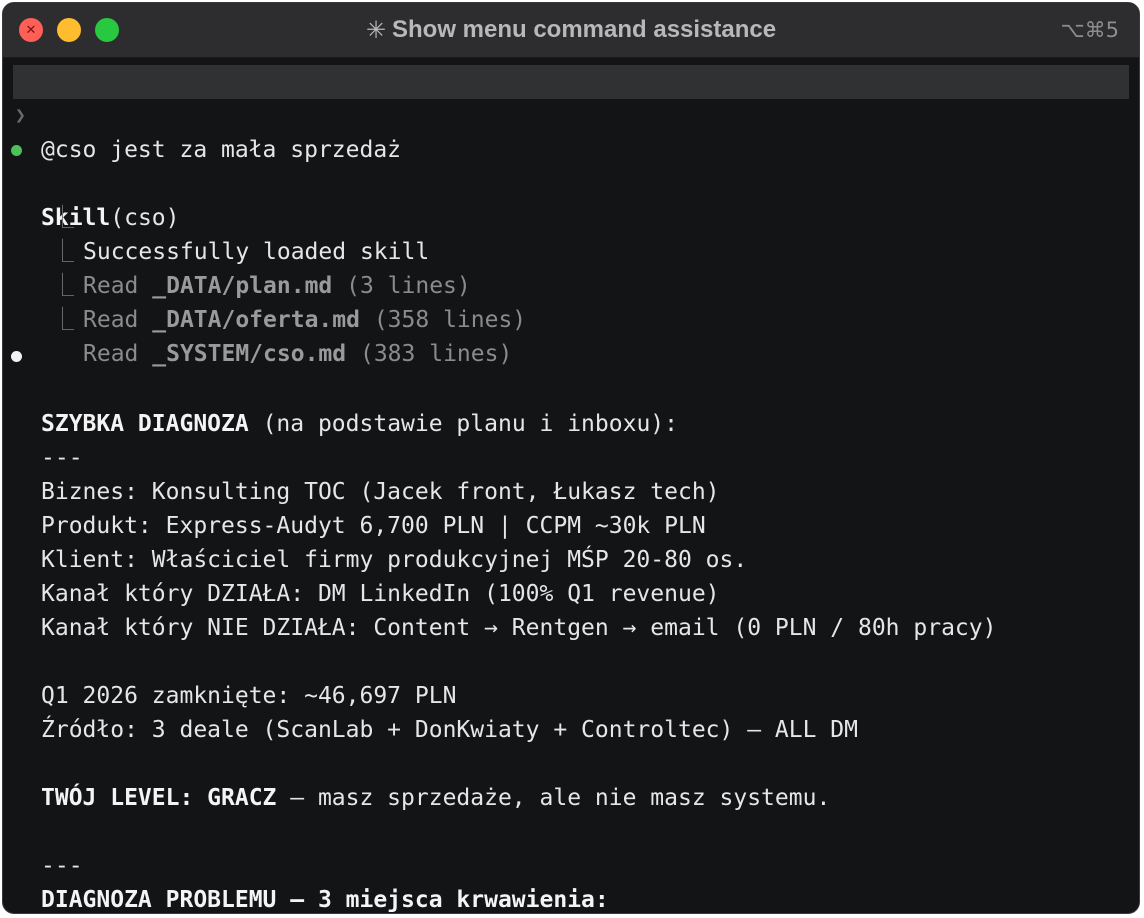 The height and width of the screenshot is (918, 1144). I want to click on success-dot-icon, so click(16, 150).